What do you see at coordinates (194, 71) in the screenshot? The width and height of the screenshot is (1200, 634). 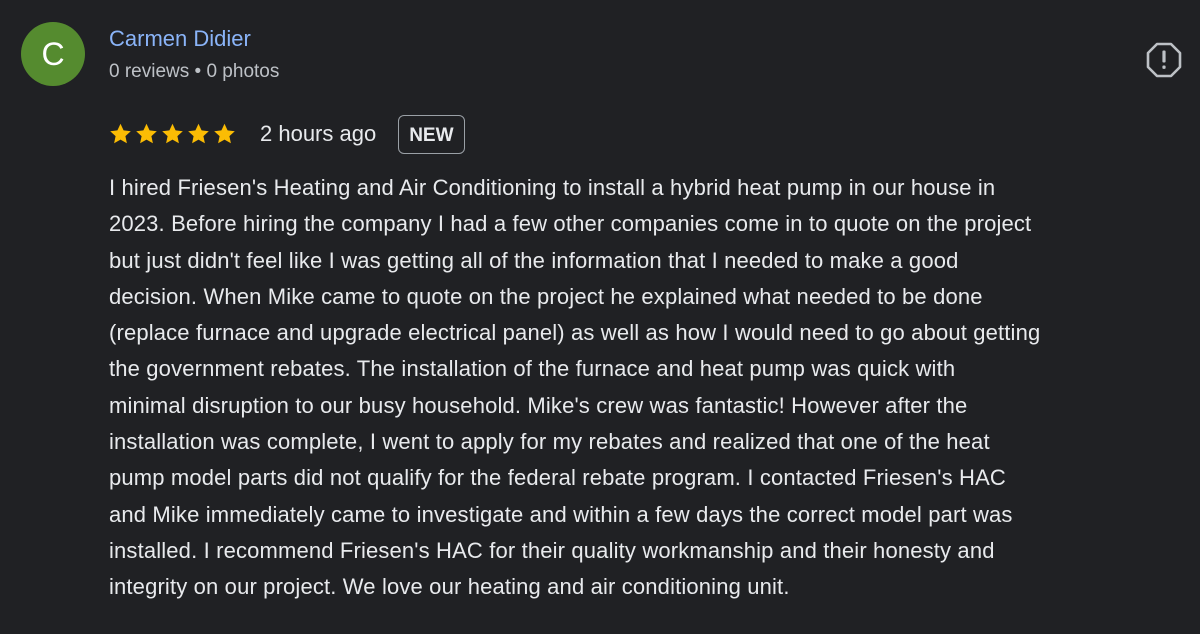 I see `author-meta: 0 reviews • 0 photos` at bounding box center [194, 71].